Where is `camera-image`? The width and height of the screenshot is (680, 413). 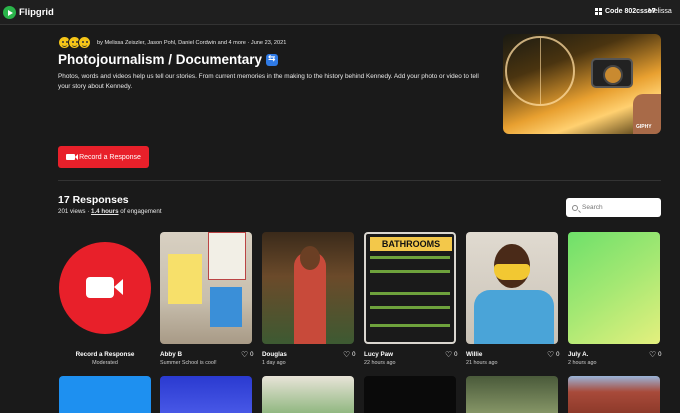
camera-image is located at coordinates (612, 73).